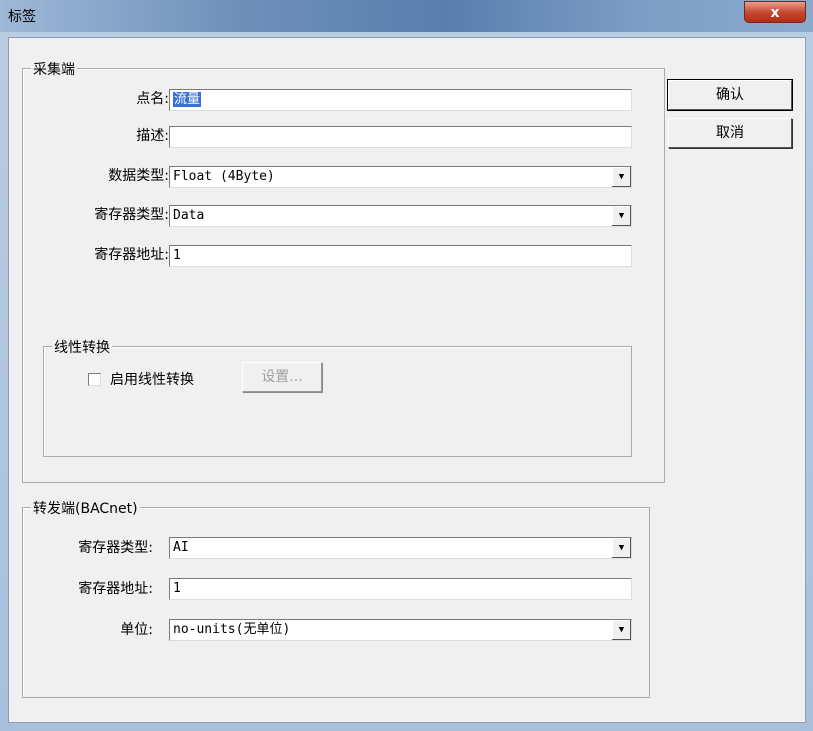 This screenshot has height=731, width=813. I want to click on title-bar: 标签 x, so click(406, 16).